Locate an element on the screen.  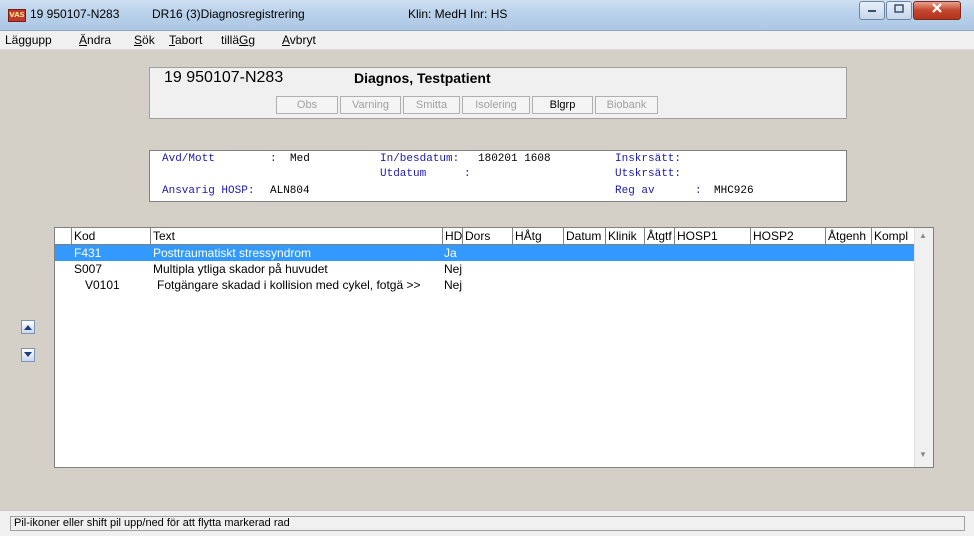
window-title-patient: 19 950107-N283 is located at coordinates (75, 14).